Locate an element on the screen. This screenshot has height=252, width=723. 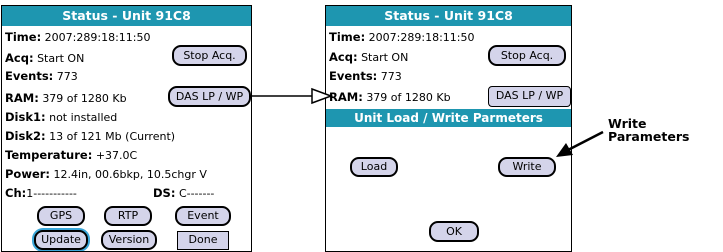
callout-arrow is located at coordinates (580, 143).